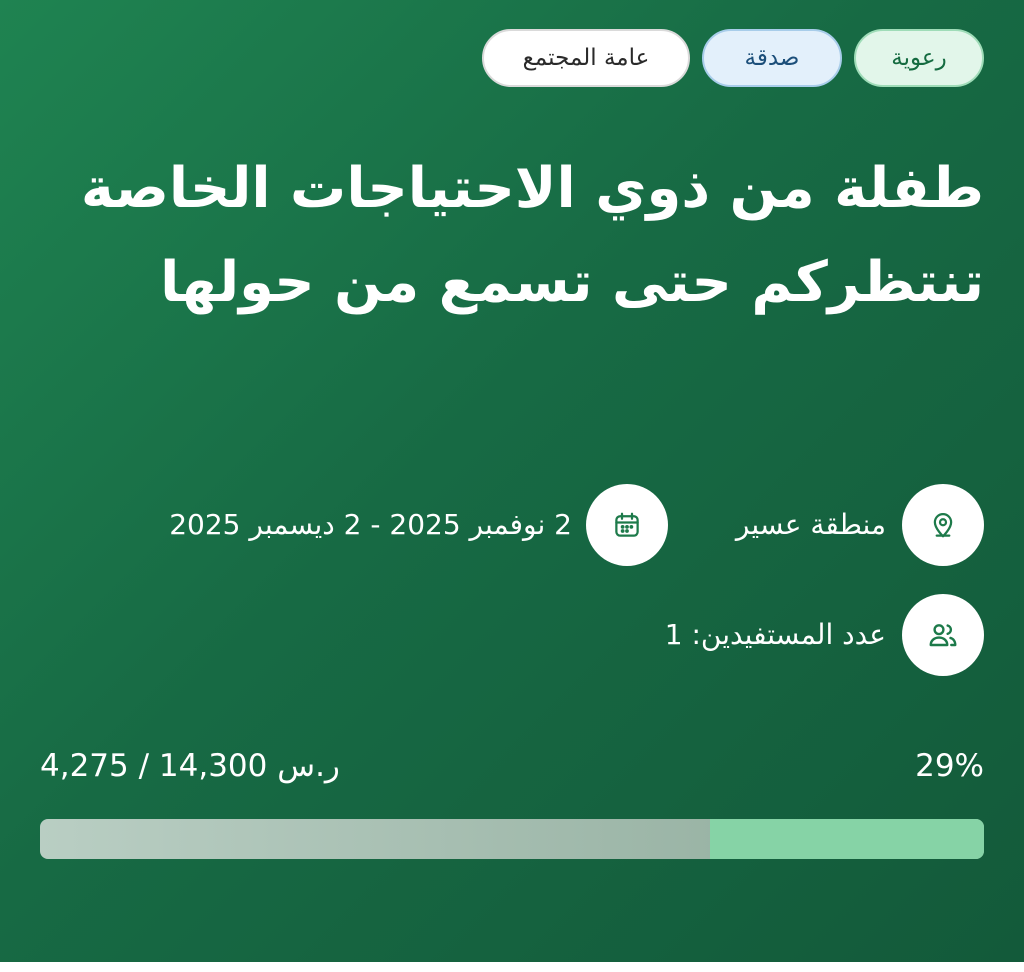 The width and height of the screenshot is (1024, 972). I want to click on location-text: منطقة عسير, so click(810, 524).